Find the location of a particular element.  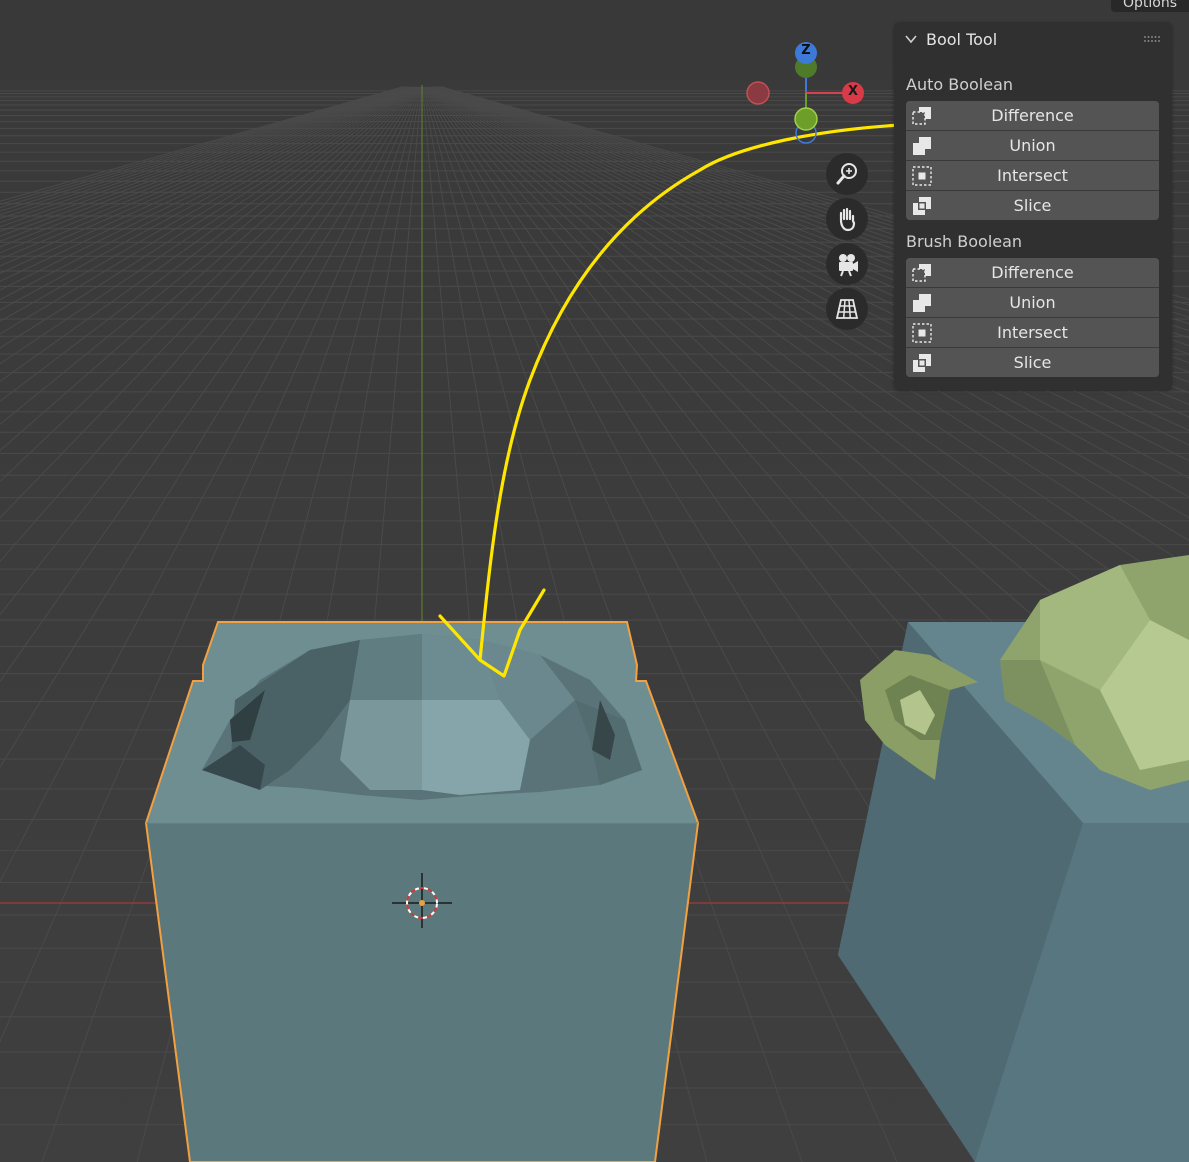

perspective-grid-icon is located at coordinates (847, 309).